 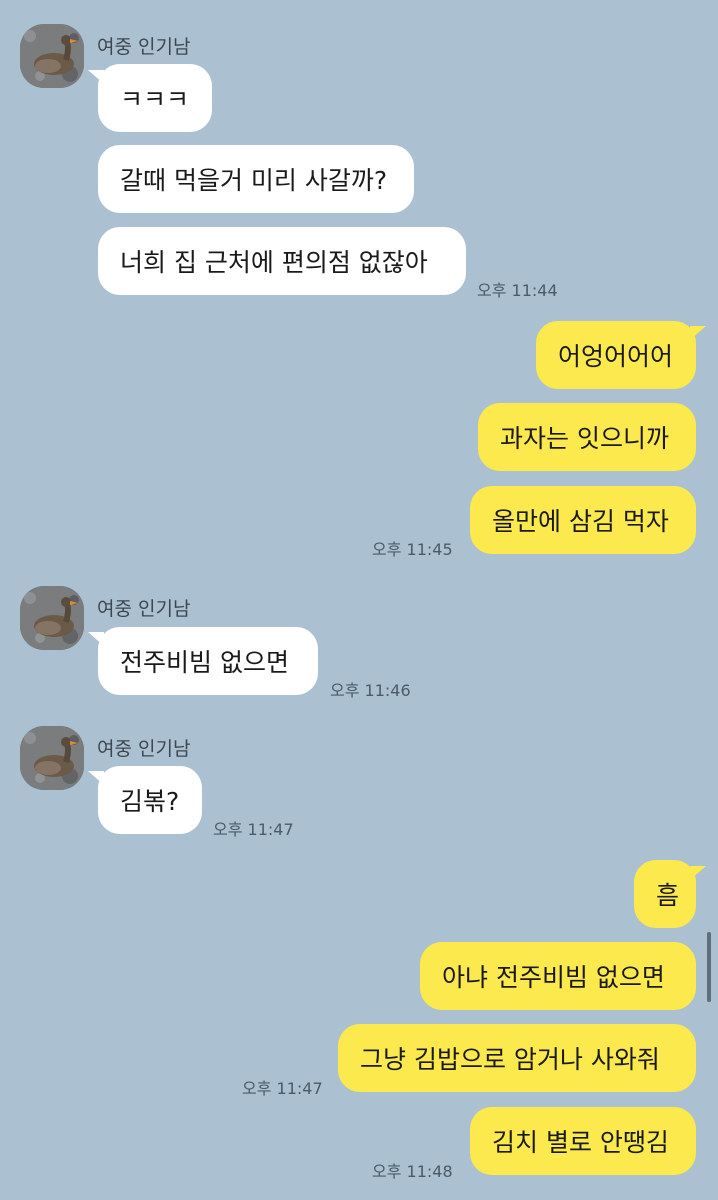 What do you see at coordinates (583, 520) in the screenshot?
I see `message-bubble: 올만에 삼김 먹자` at bounding box center [583, 520].